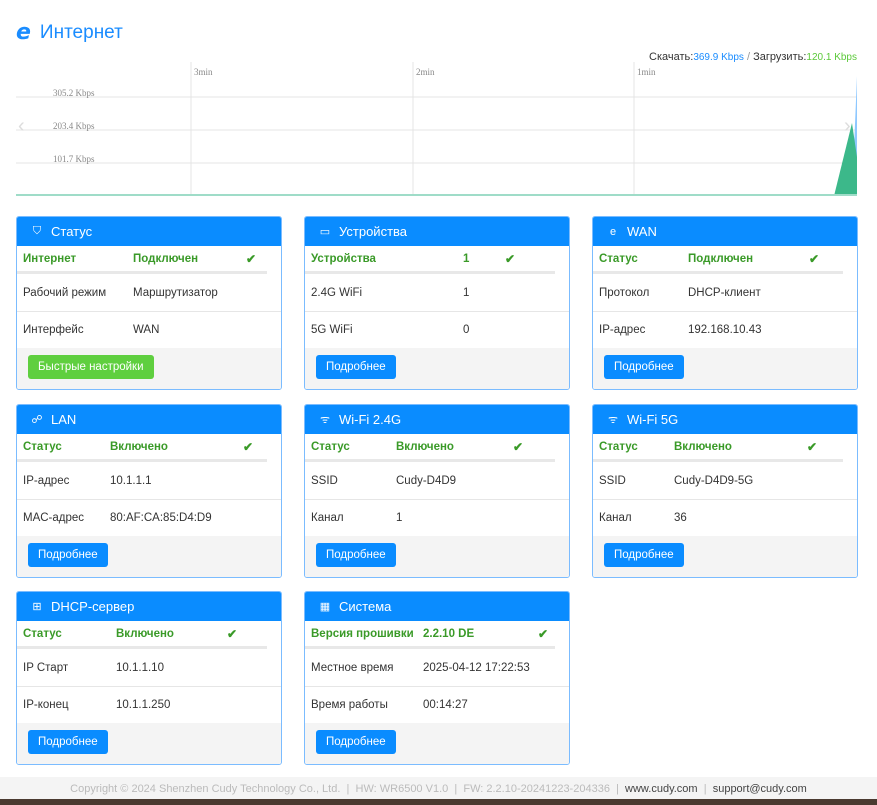  I want to click on network-icon: ☍, so click(37, 420).